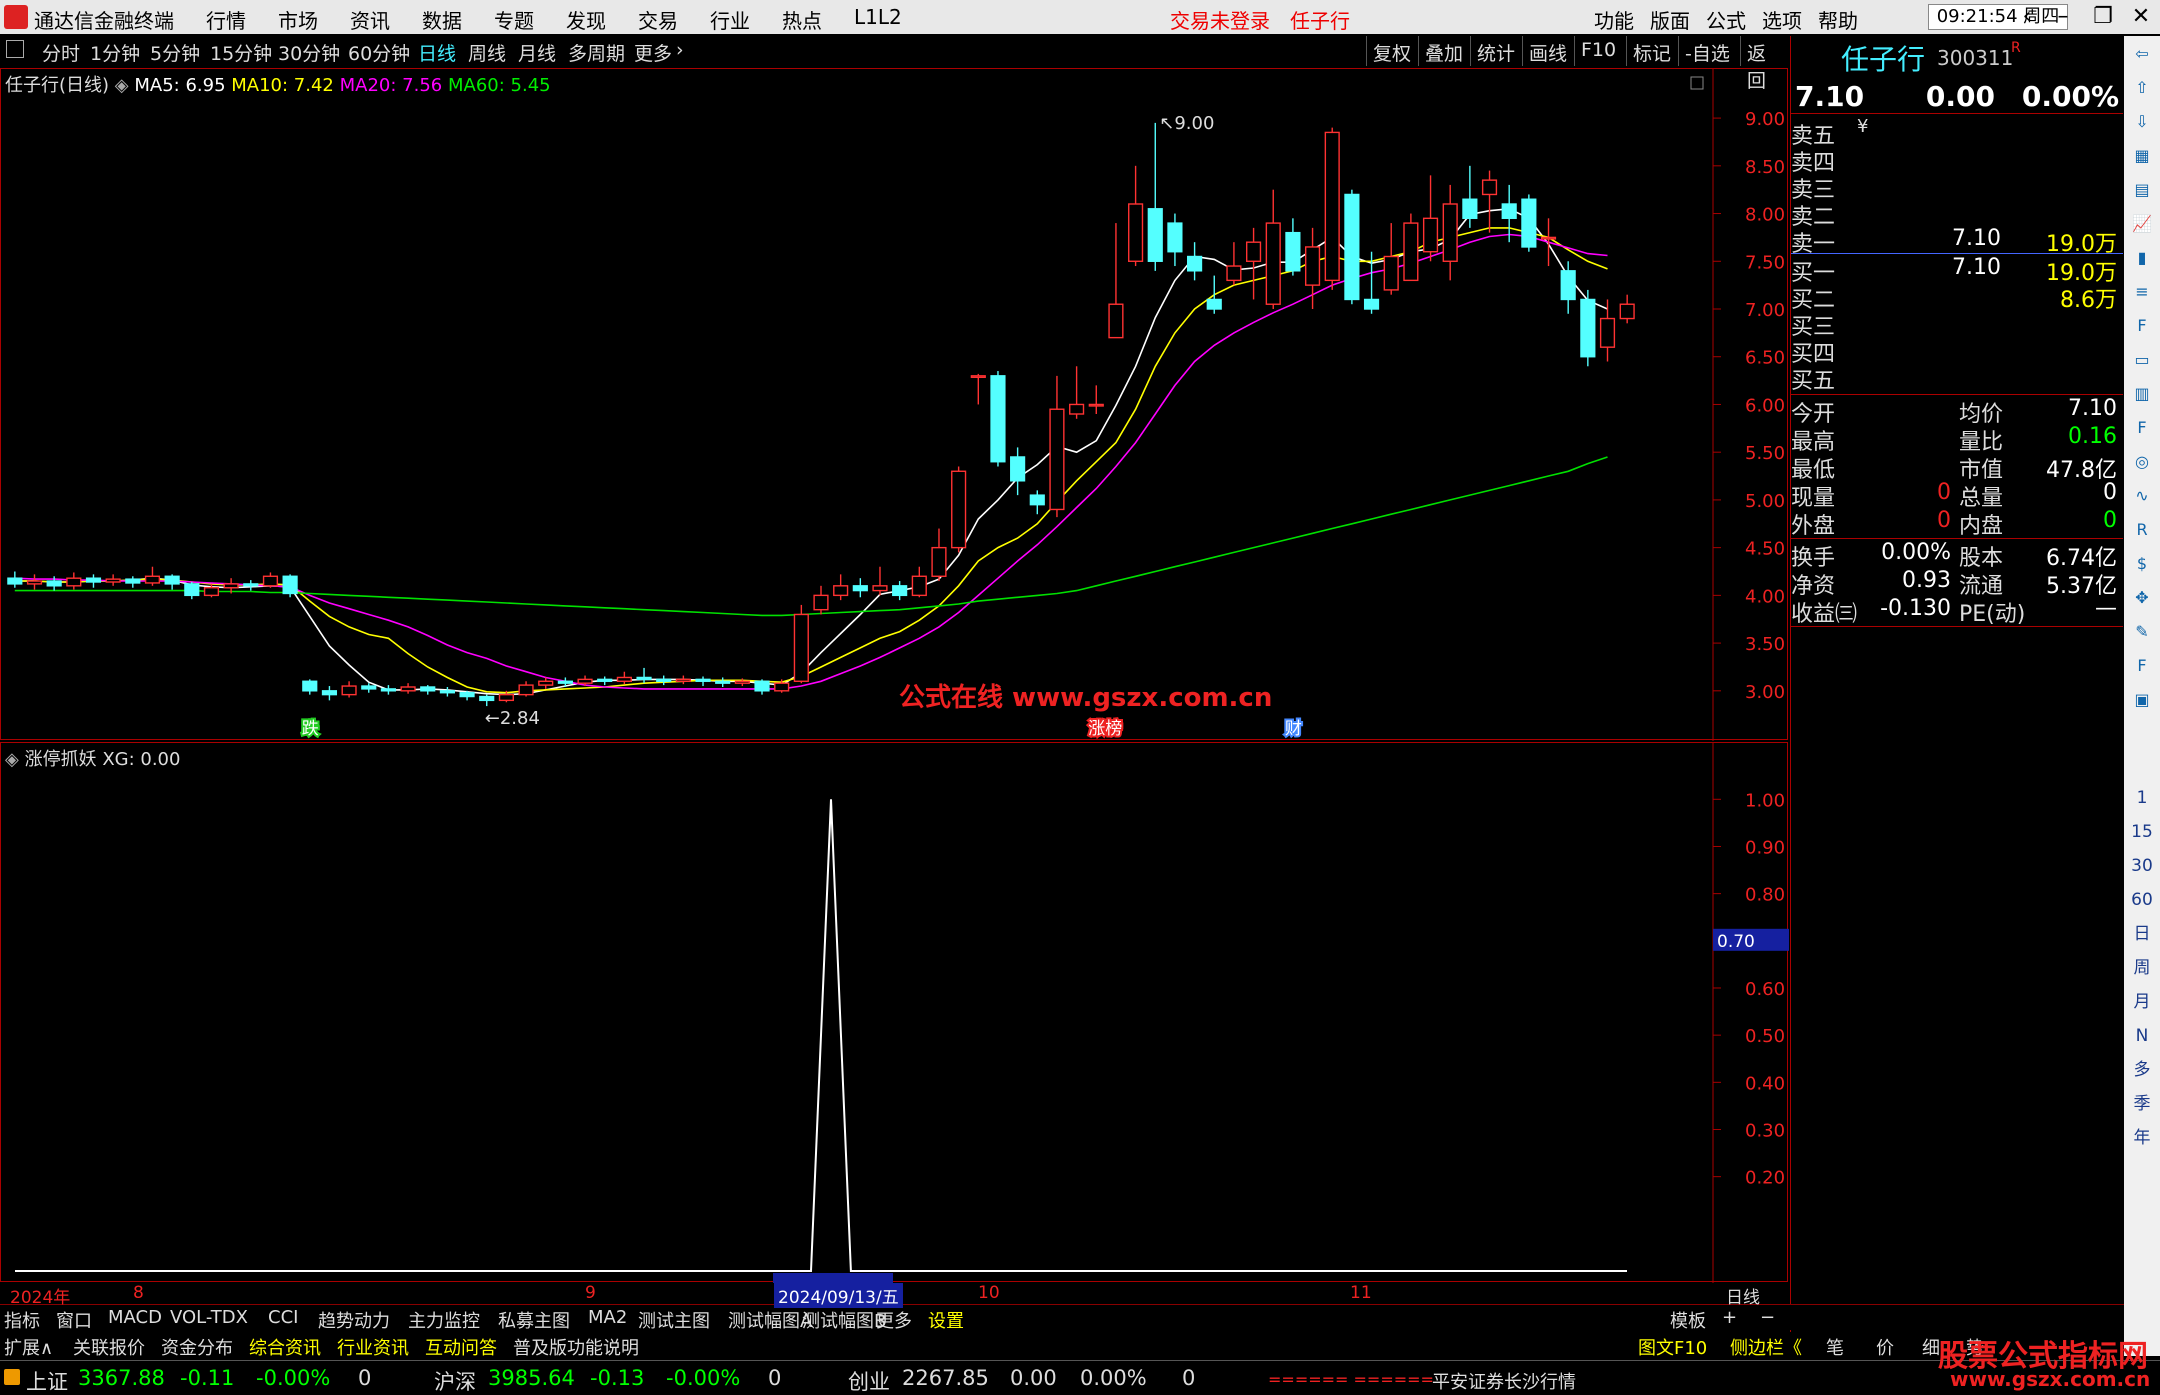 The image size is (2160, 1395). What do you see at coordinates (2142, 462) in the screenshot?
I see `circle-icon: ◎` at bounding box center [2142, 462].